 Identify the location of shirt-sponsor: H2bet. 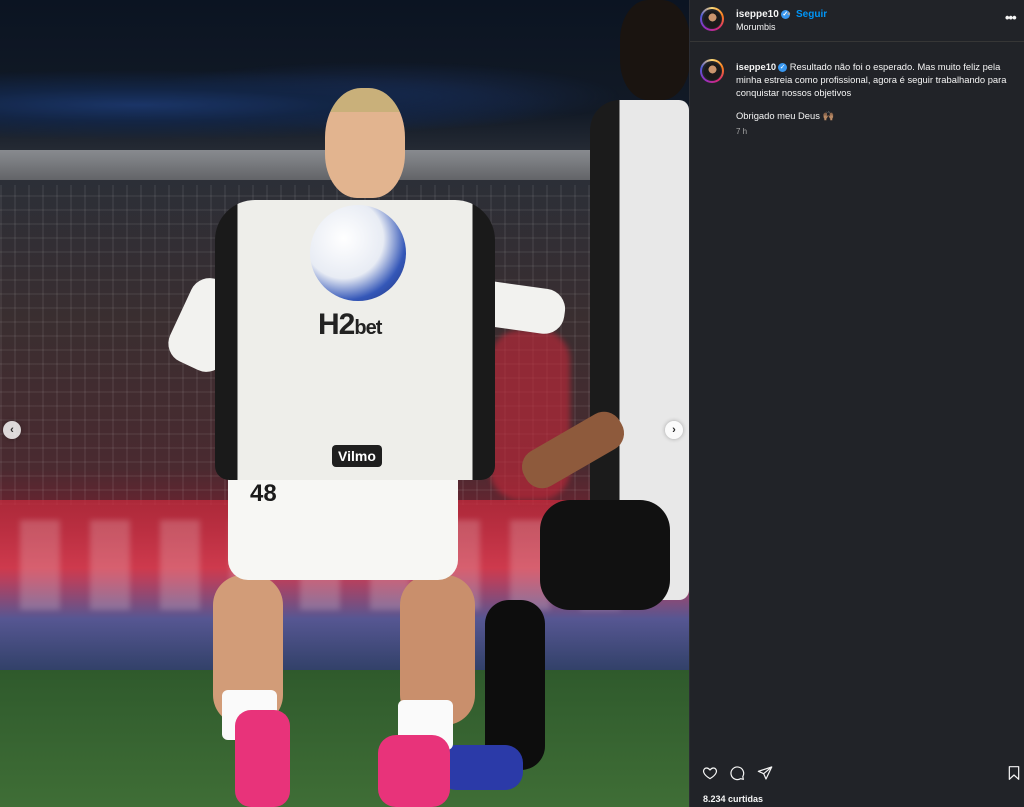
(350, 324).